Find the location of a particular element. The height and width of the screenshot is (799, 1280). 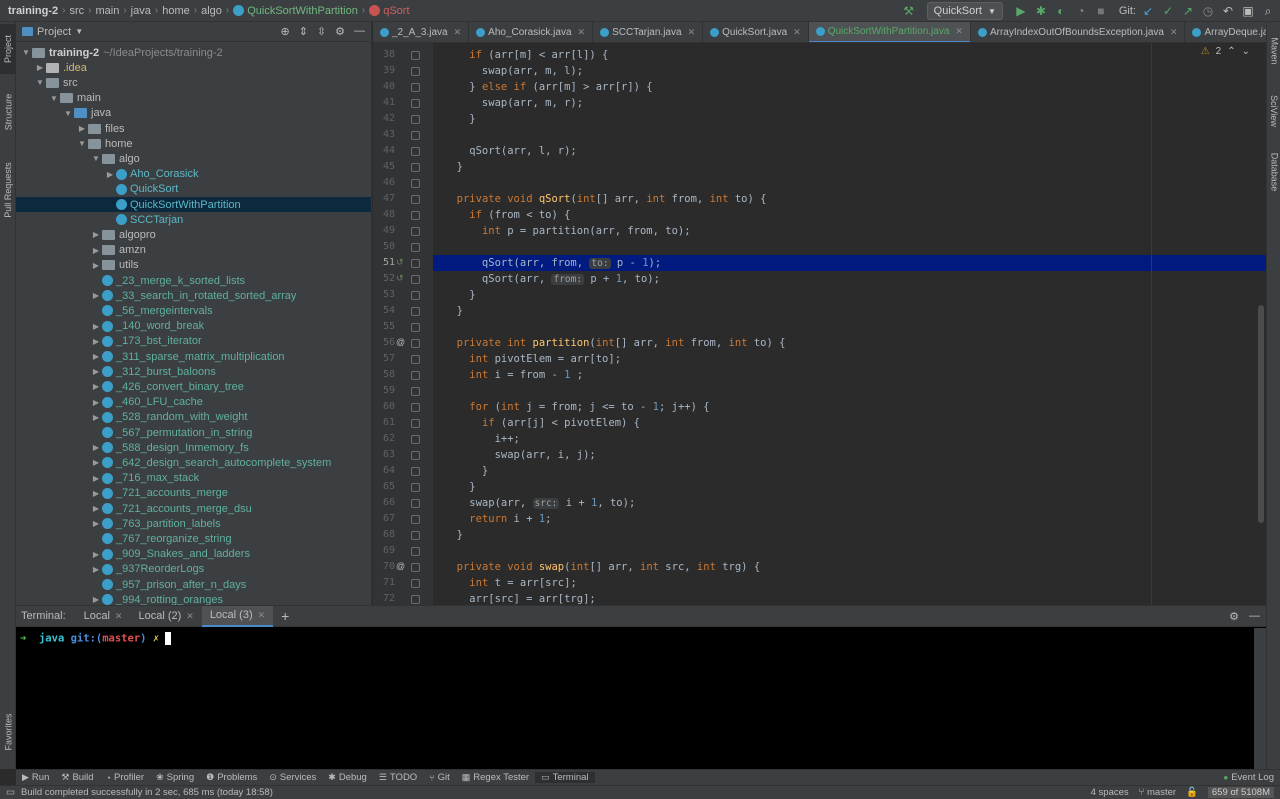

breadcrumb-class: QuickSortWithPartition is located at coordinates (295, 11).